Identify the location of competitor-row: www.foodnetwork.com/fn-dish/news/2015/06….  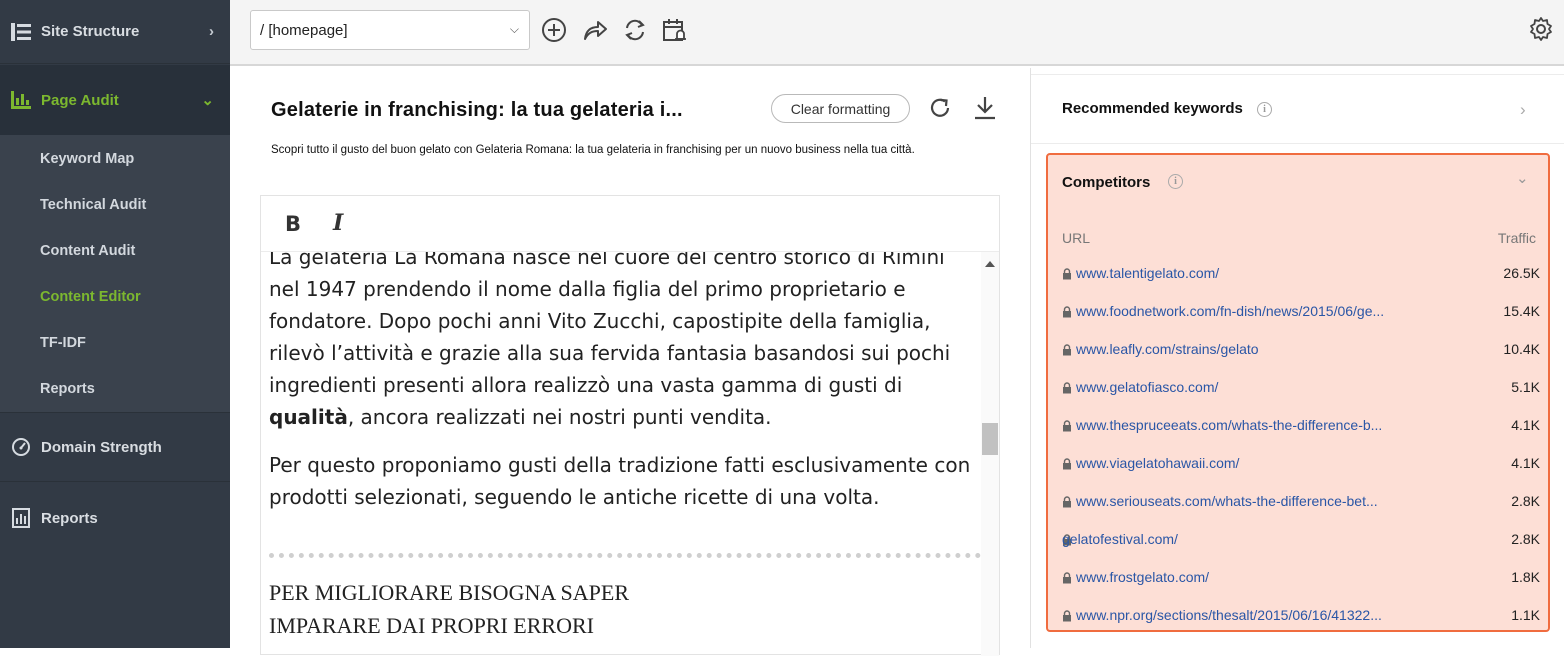
(1301, 313).